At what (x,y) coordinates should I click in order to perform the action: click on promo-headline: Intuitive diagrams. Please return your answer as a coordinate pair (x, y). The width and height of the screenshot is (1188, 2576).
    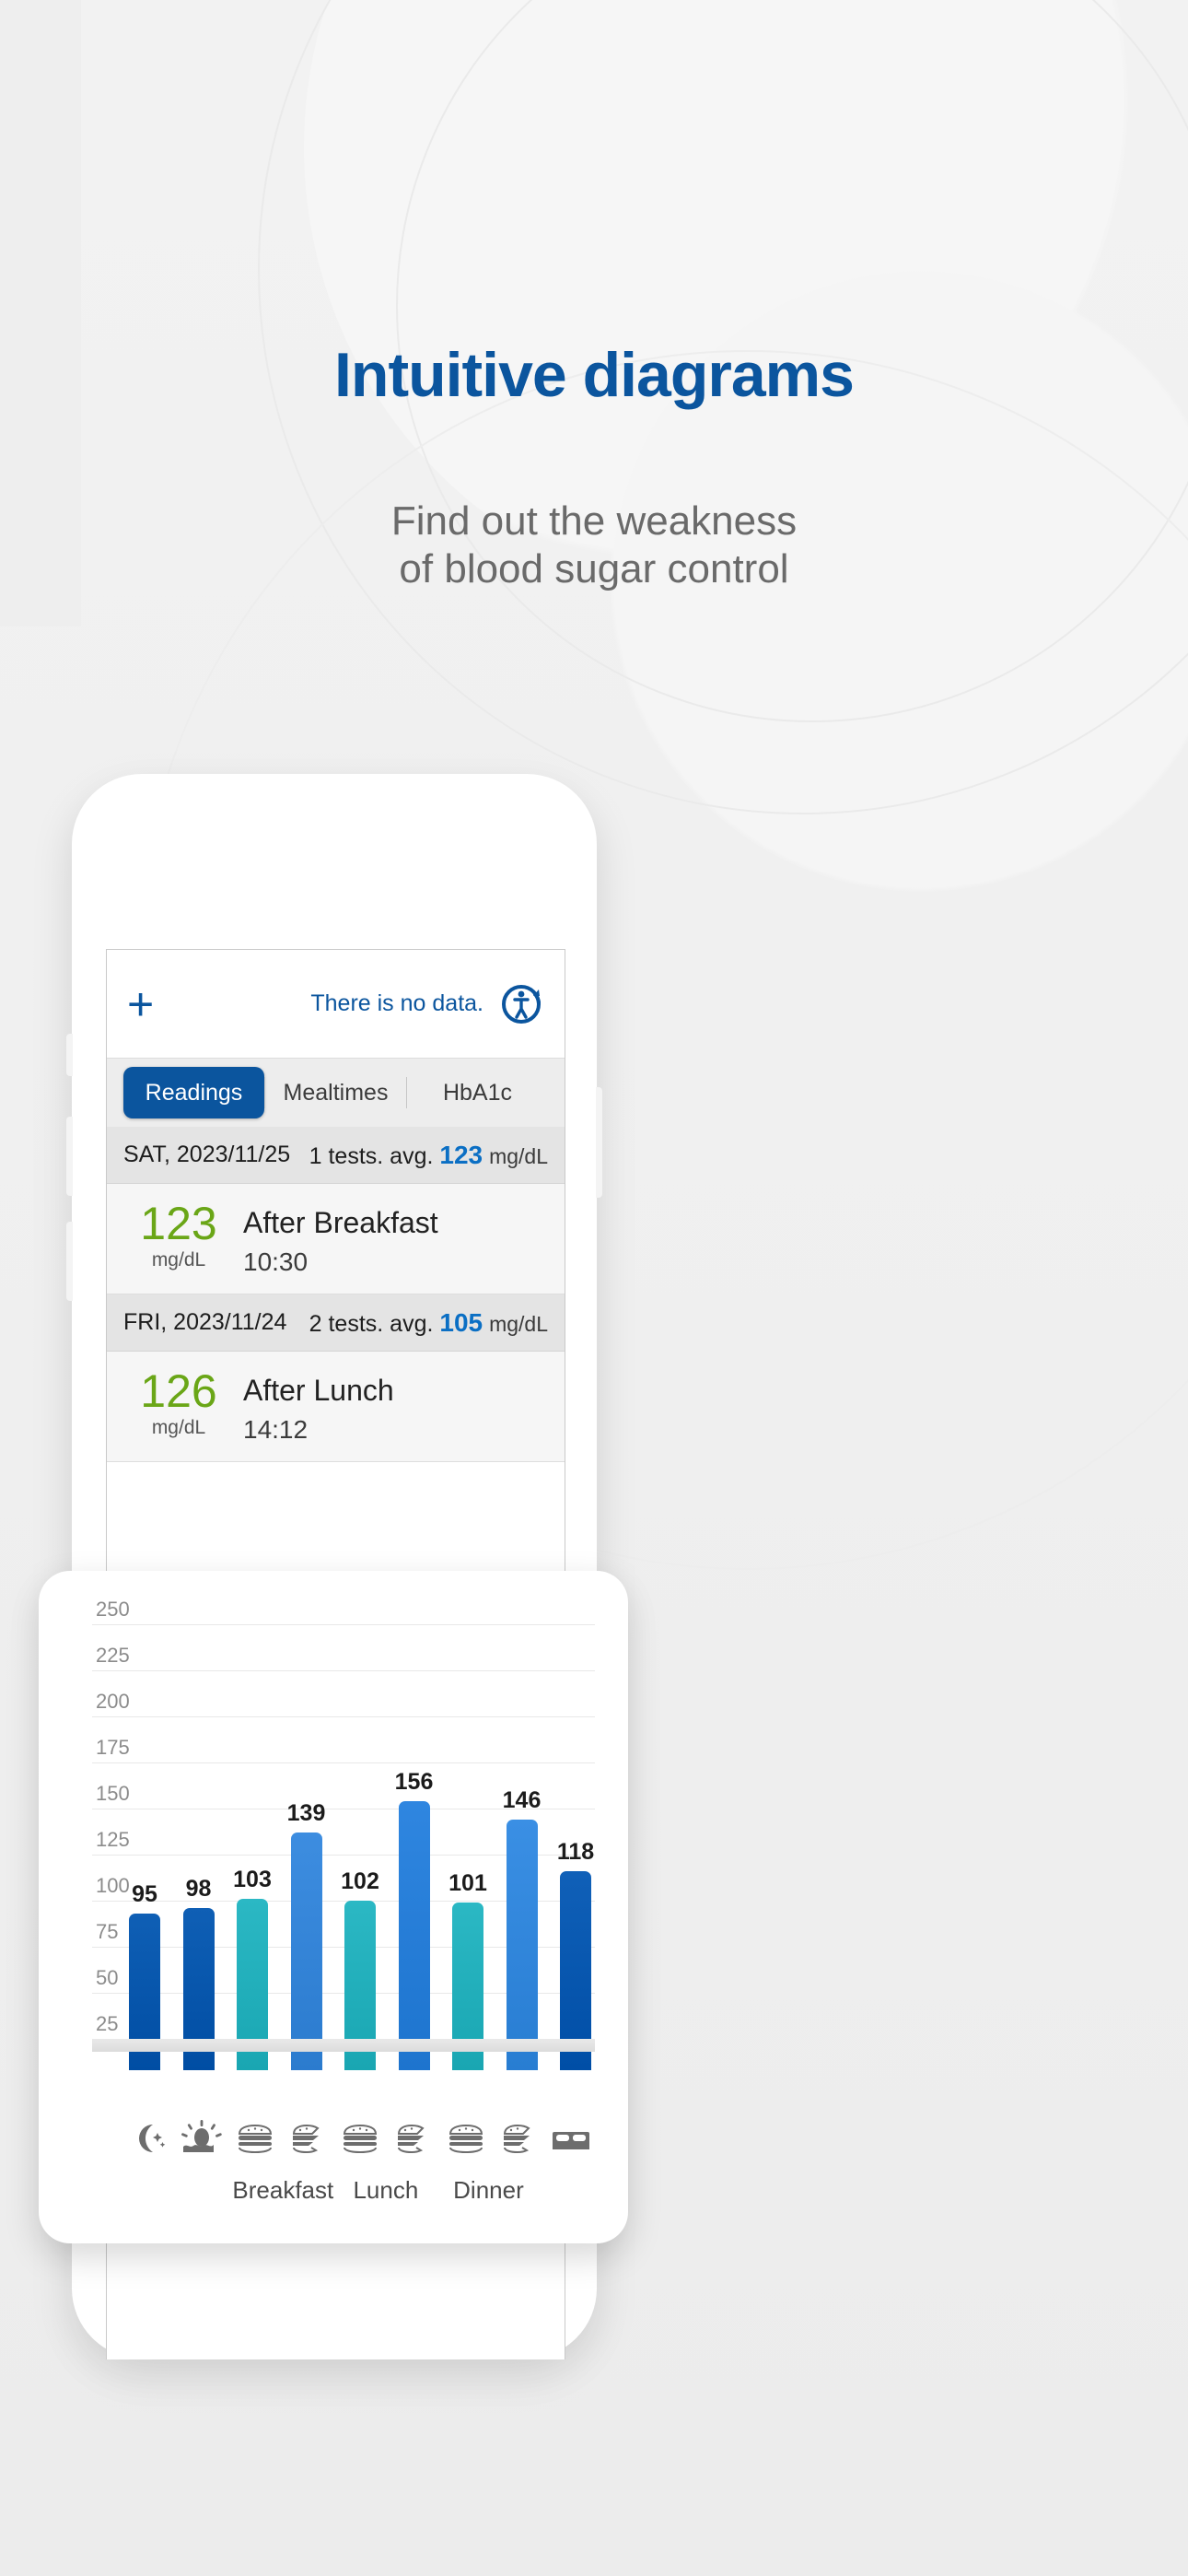
    Looking at the image, I should click on (594, 375).